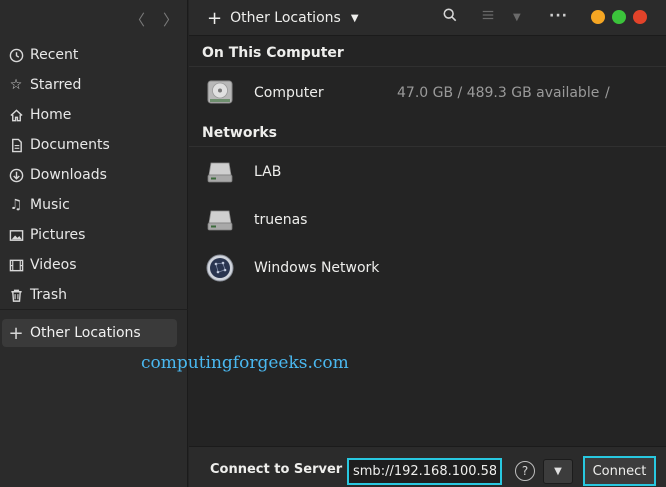 The image size is (666, 487). I want to click on sidebar-item-label: Other Locations, so click(85, 333).